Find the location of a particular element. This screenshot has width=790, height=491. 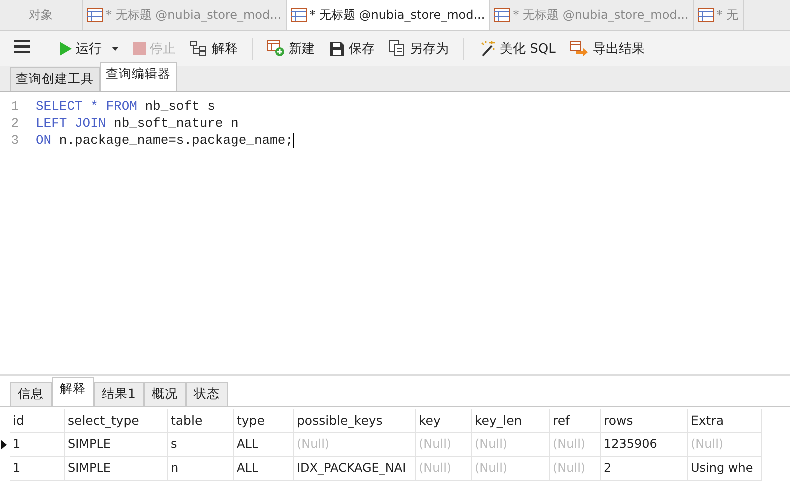

table-cell: IDX_PACKAGE_NAI is located at coordinates (355, 469).